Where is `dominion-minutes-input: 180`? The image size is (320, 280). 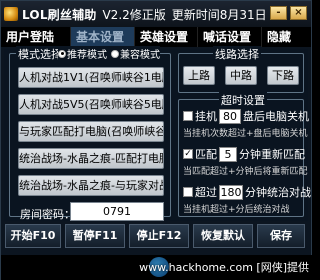
dominion-minutes-input: 180 is located at coordinates (231, 192).